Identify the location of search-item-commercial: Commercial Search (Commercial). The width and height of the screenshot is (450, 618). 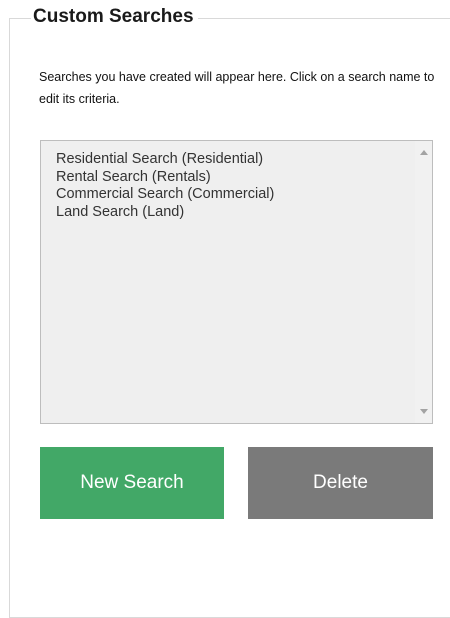
(165, 195).